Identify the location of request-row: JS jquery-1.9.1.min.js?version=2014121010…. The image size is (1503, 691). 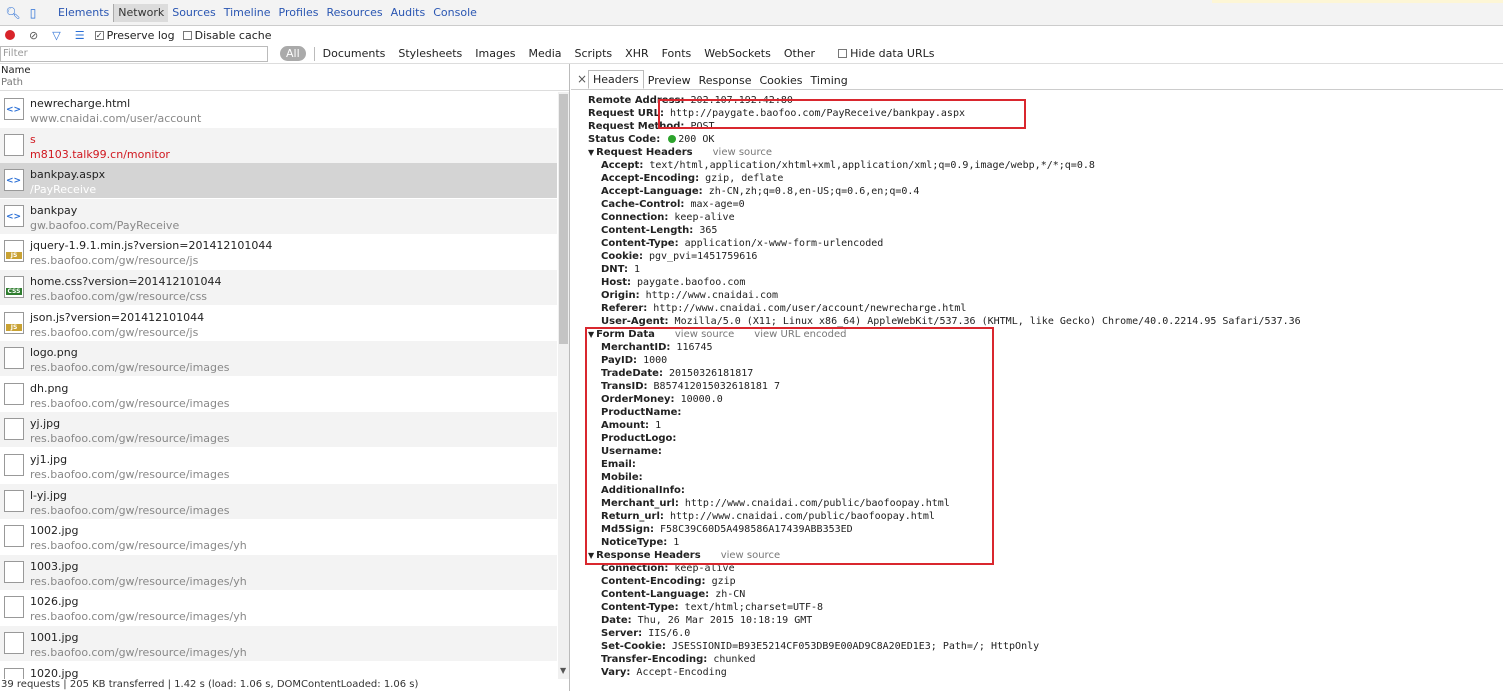
(278, 251).